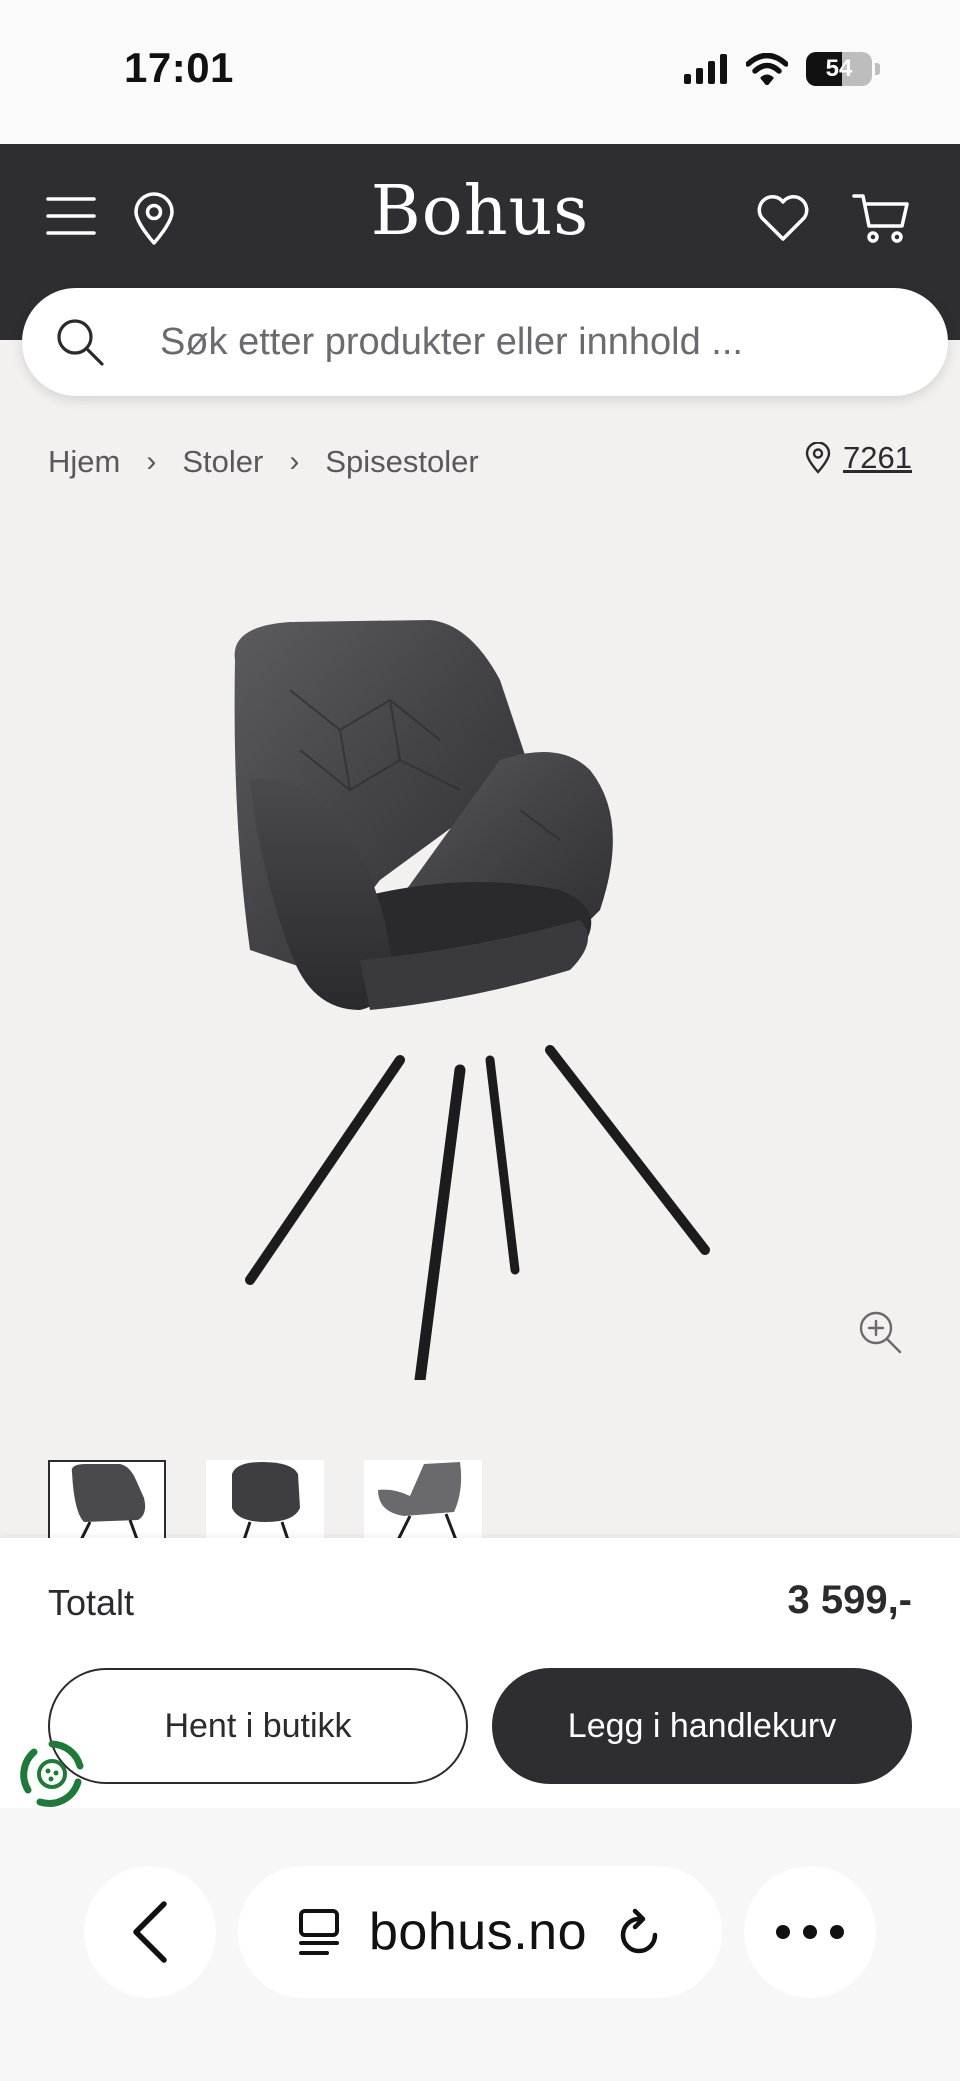 This screenshot has width=960, height=2081. I want to click on breadcrumb-item-home: Hjem, so click(84, 462).